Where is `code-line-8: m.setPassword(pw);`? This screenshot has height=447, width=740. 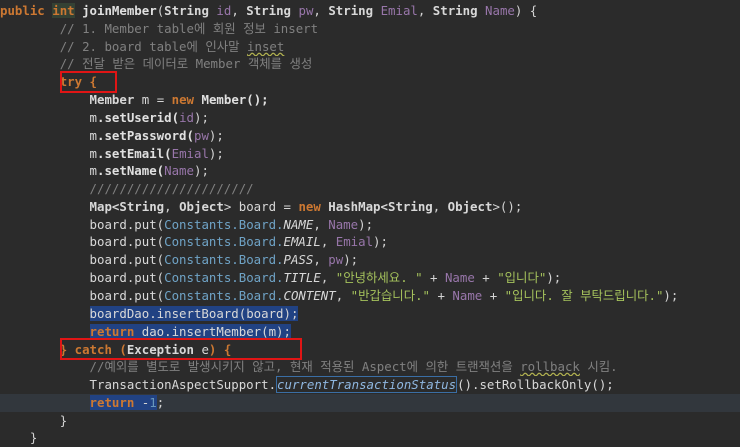 code-line-8: m.setPassword(pw); is located at coordinates (156, 135).